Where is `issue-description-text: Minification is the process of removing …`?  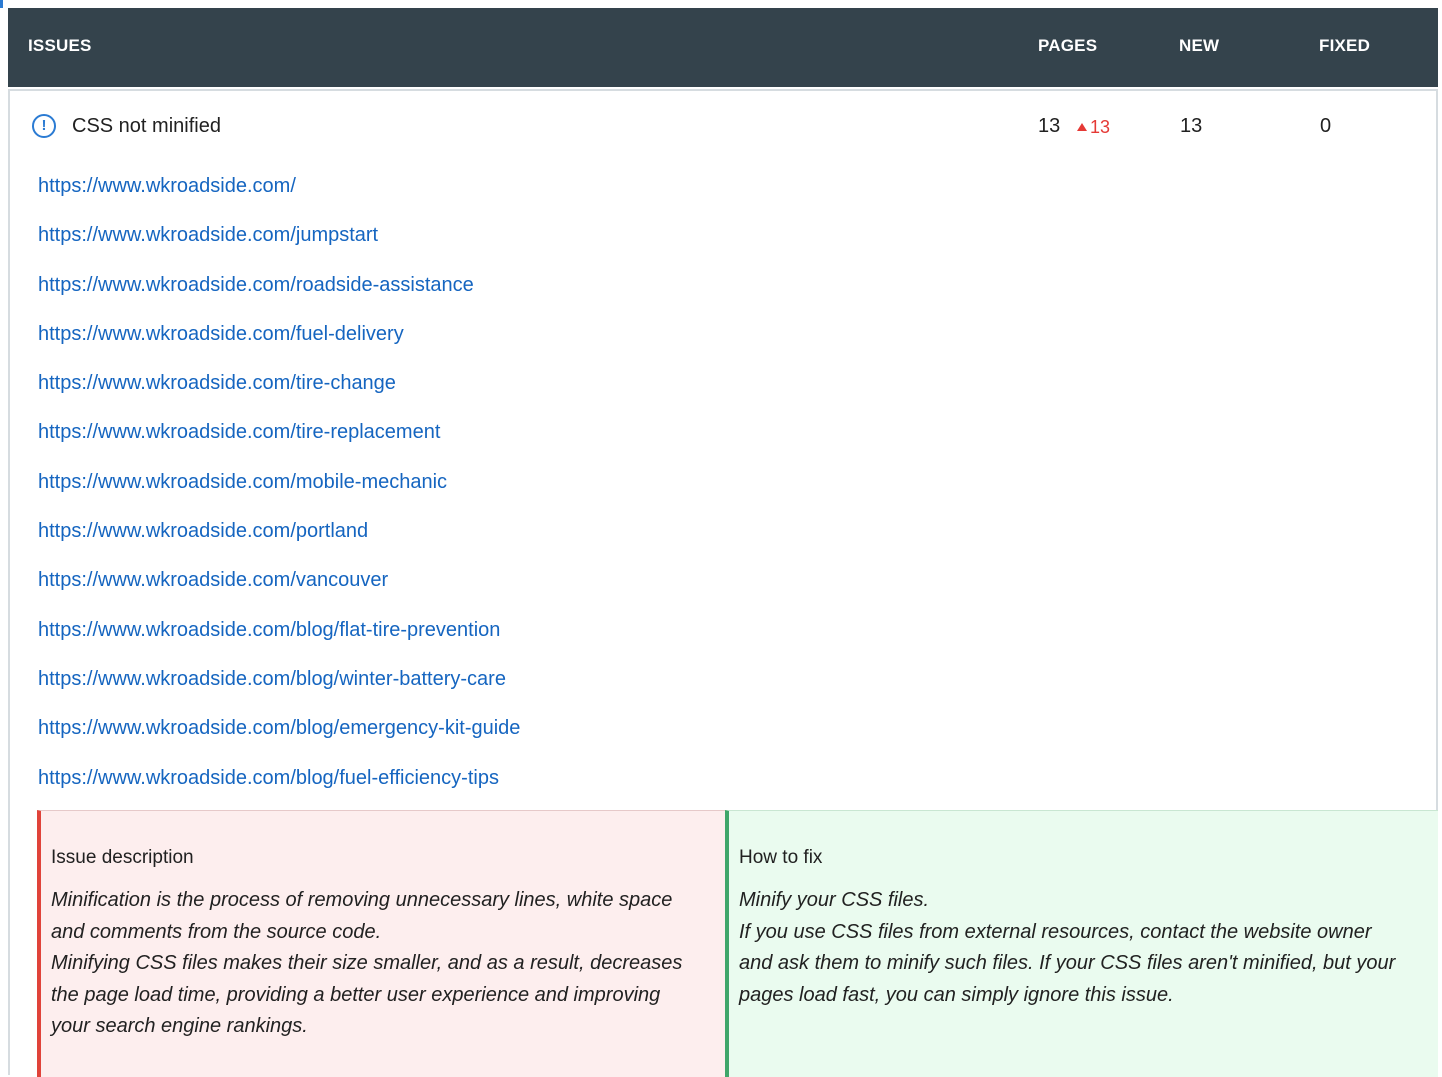
issue-description-text: Minification is the process of removing … is located at coordinates (367, 963).